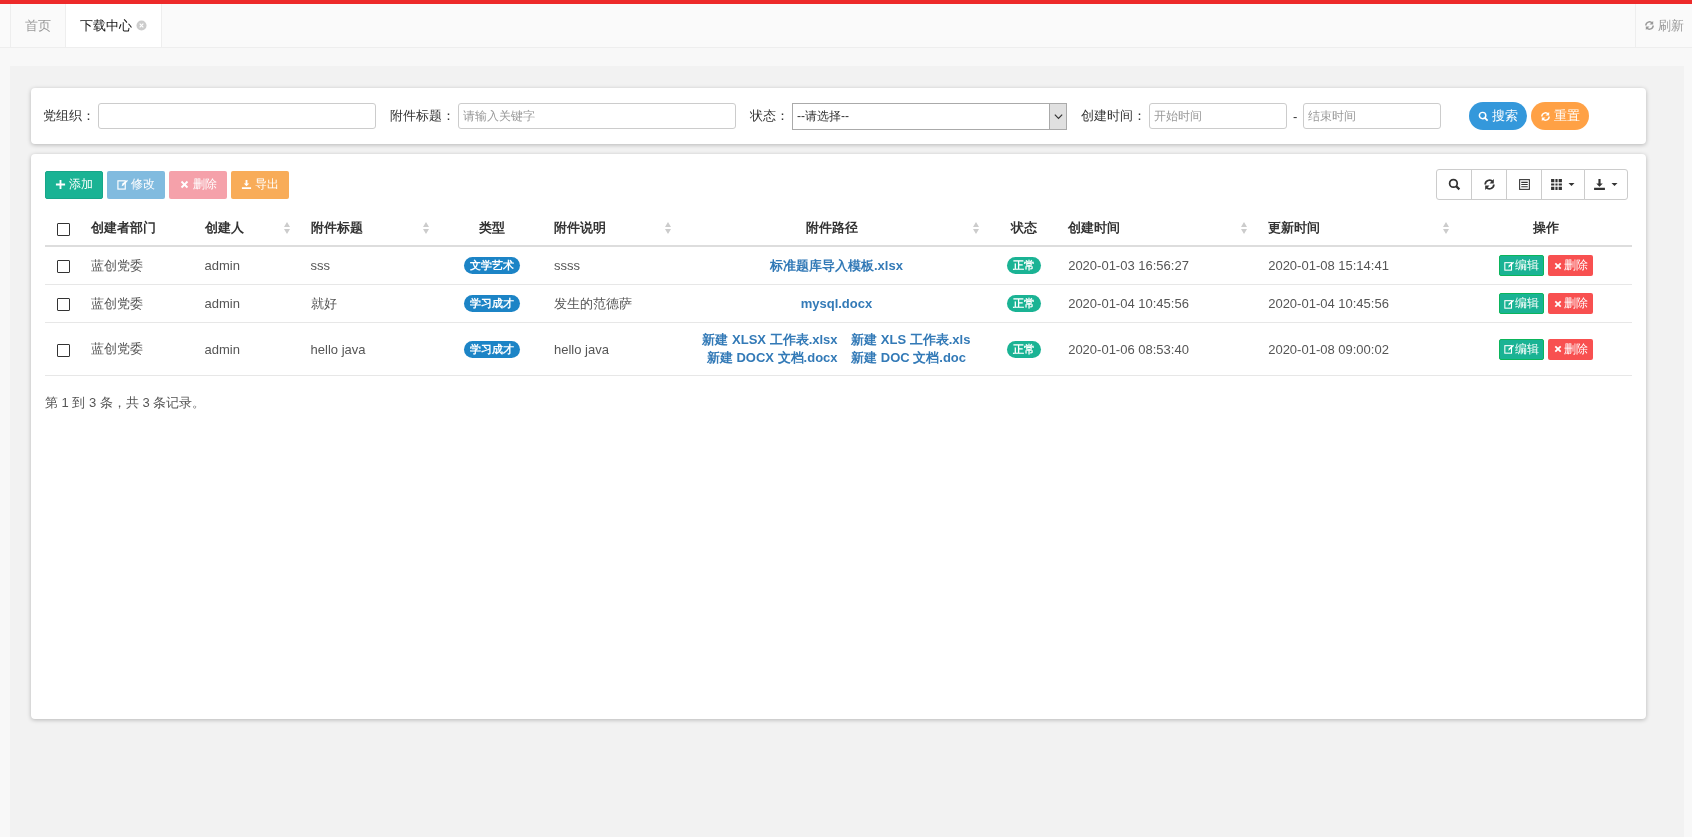 The width and height of the screenshot is (1692, 837). I want to click on field-label: 附件标题：, so click(422, 116).